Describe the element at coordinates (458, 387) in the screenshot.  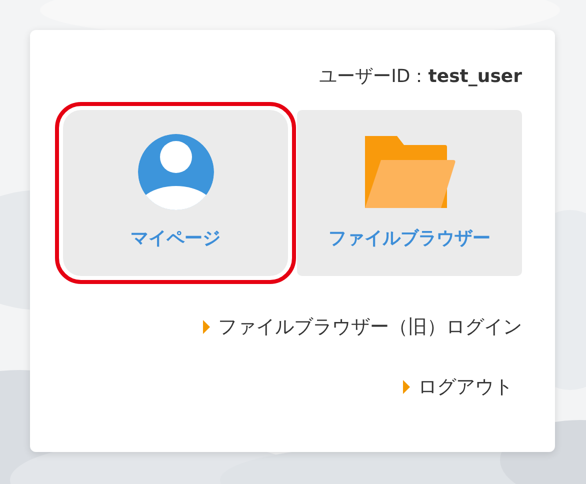
I see `menu-link: ログアウト` at that location.